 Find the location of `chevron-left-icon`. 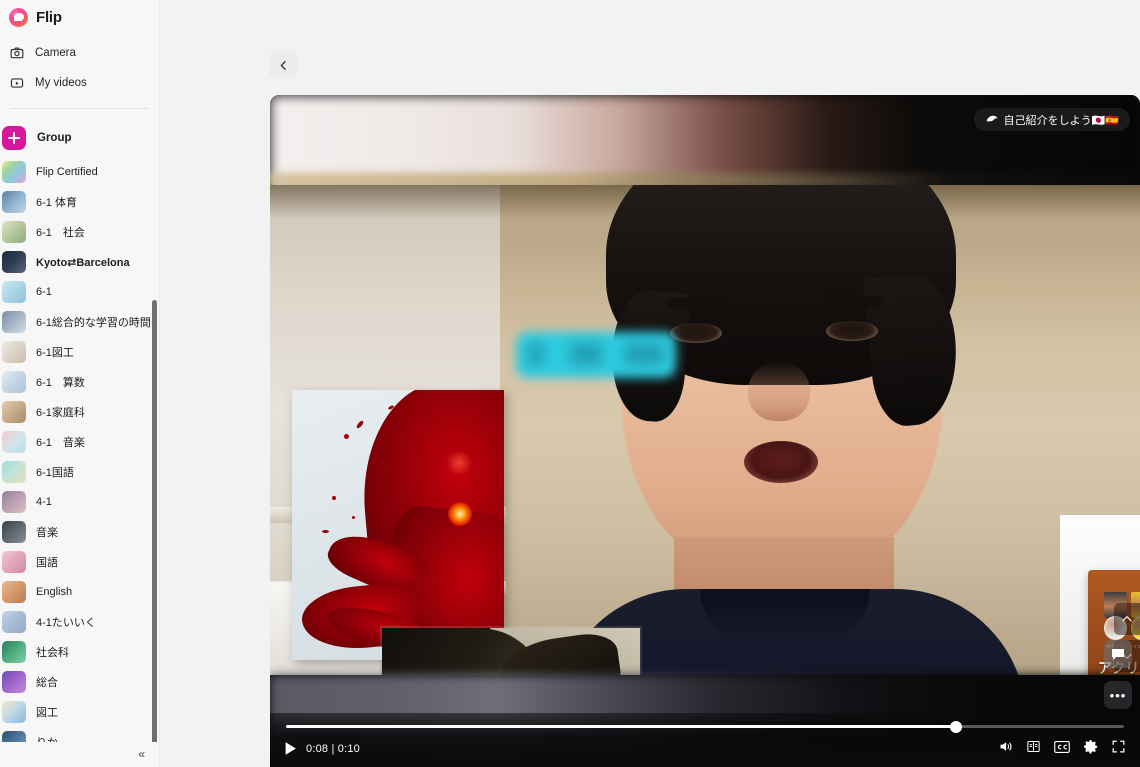

chevron-left-icon is located at coordinates (283, 65).